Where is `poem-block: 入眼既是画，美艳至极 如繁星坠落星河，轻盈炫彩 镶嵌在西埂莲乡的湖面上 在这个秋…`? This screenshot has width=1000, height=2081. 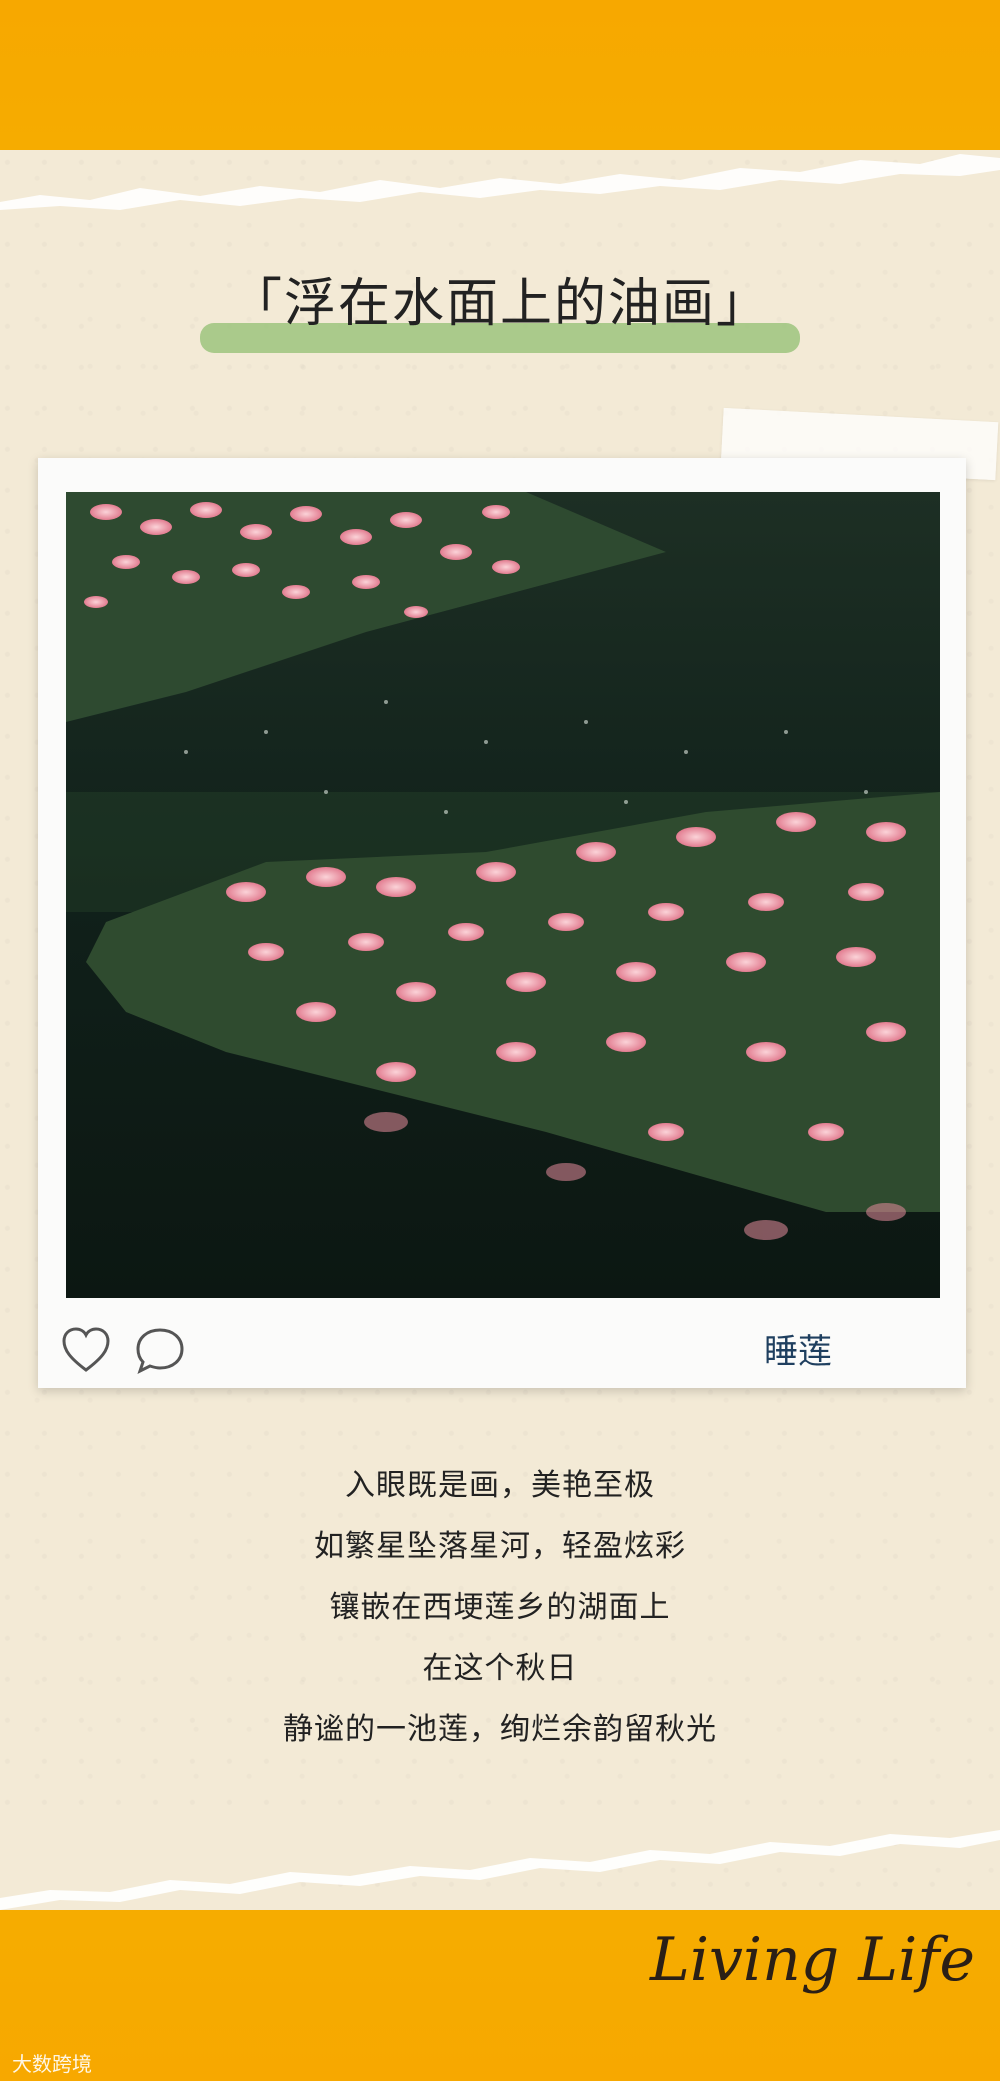
poem-block: 入眼既是画，美艳至极 如繁星坠落星河，轻盈炫彩 镶嵌在西埂莲乡的湖面上 在这个秋… is located at coordinates (500, 1607).